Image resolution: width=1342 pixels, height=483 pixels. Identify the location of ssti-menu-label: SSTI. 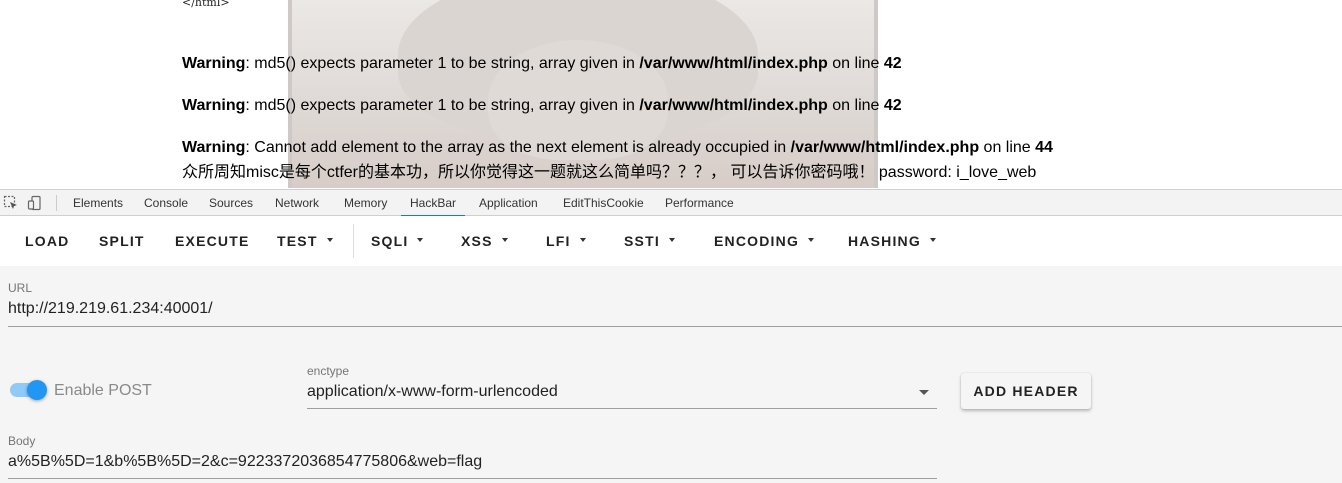
(642, 241).